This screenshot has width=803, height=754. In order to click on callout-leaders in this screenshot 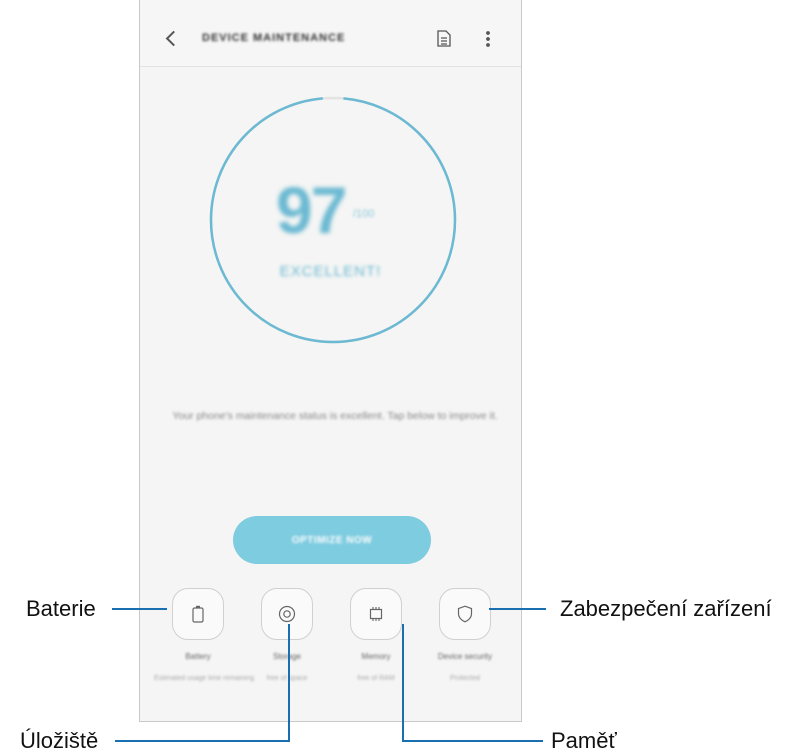, I will do `click(329, 675)`.